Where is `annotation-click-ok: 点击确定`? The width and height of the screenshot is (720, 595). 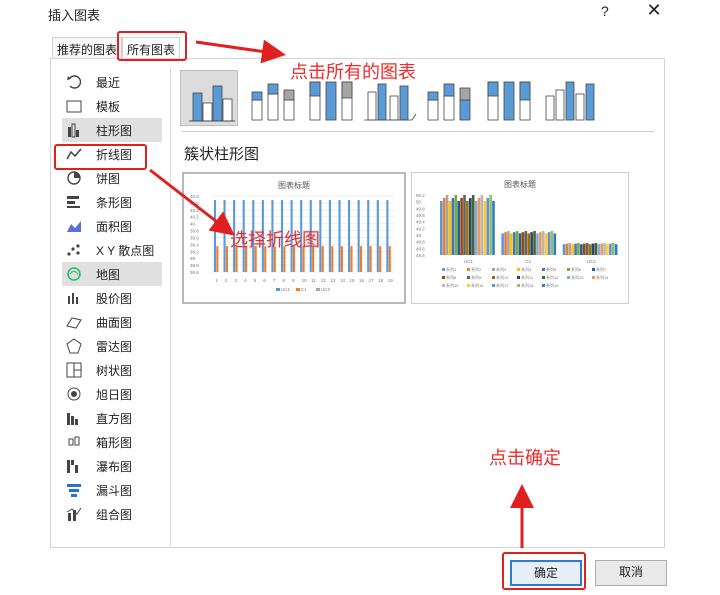 annotation-click-ok: 点击确定 is located at coordinates (525, 458).